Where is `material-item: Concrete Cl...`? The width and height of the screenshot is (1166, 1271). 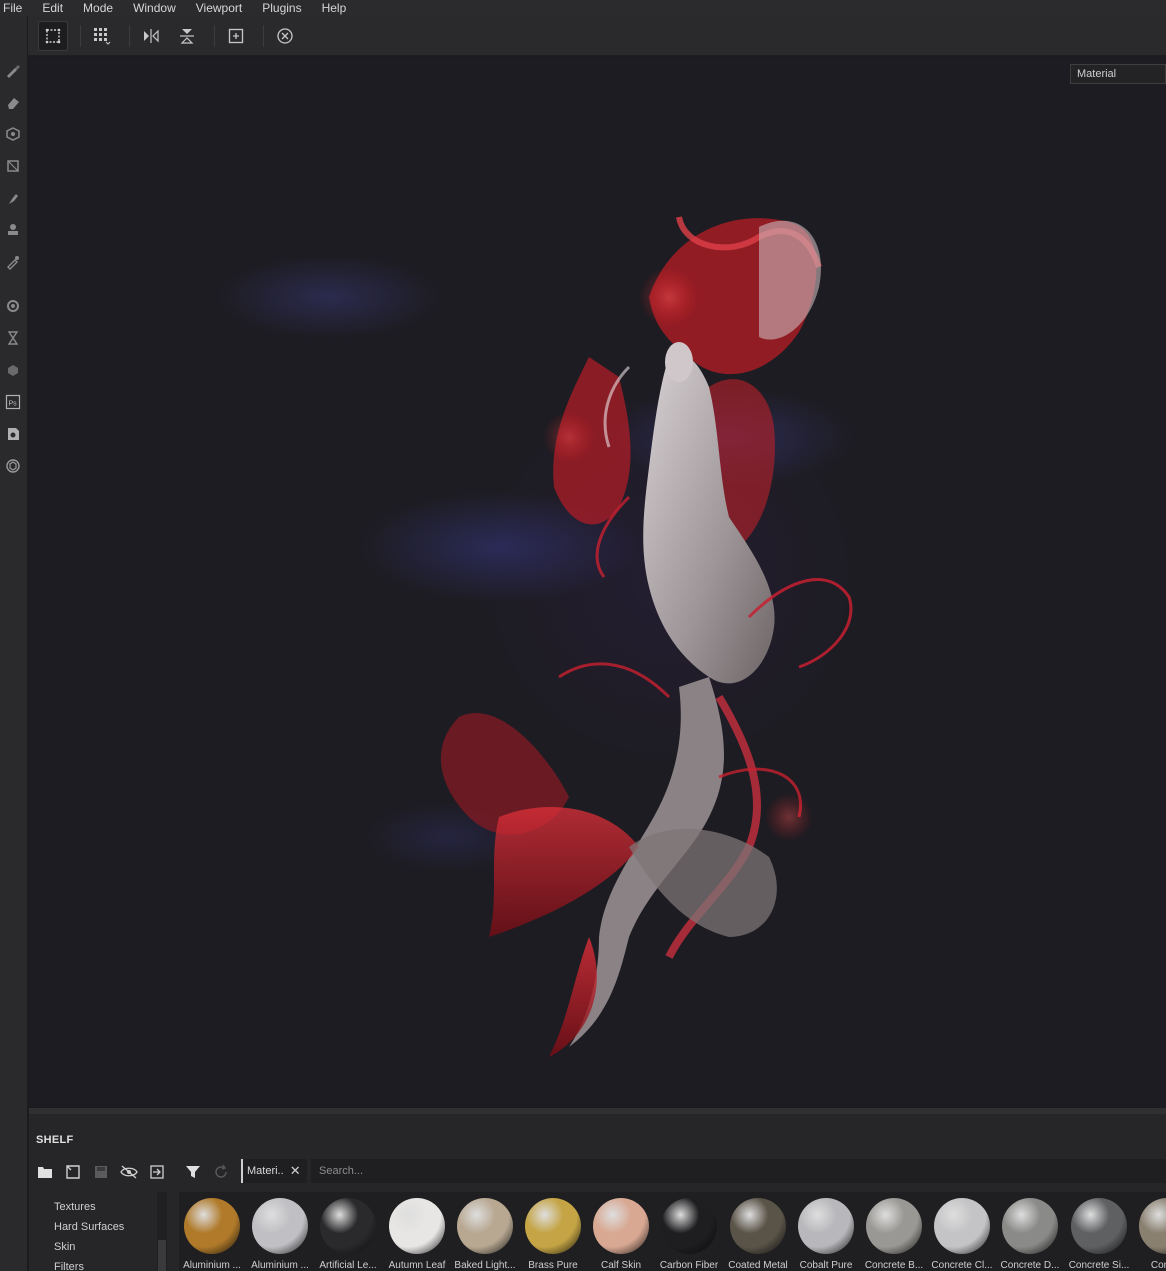
material-item: Concrete Cl... is located at coordinates (962, 1234).